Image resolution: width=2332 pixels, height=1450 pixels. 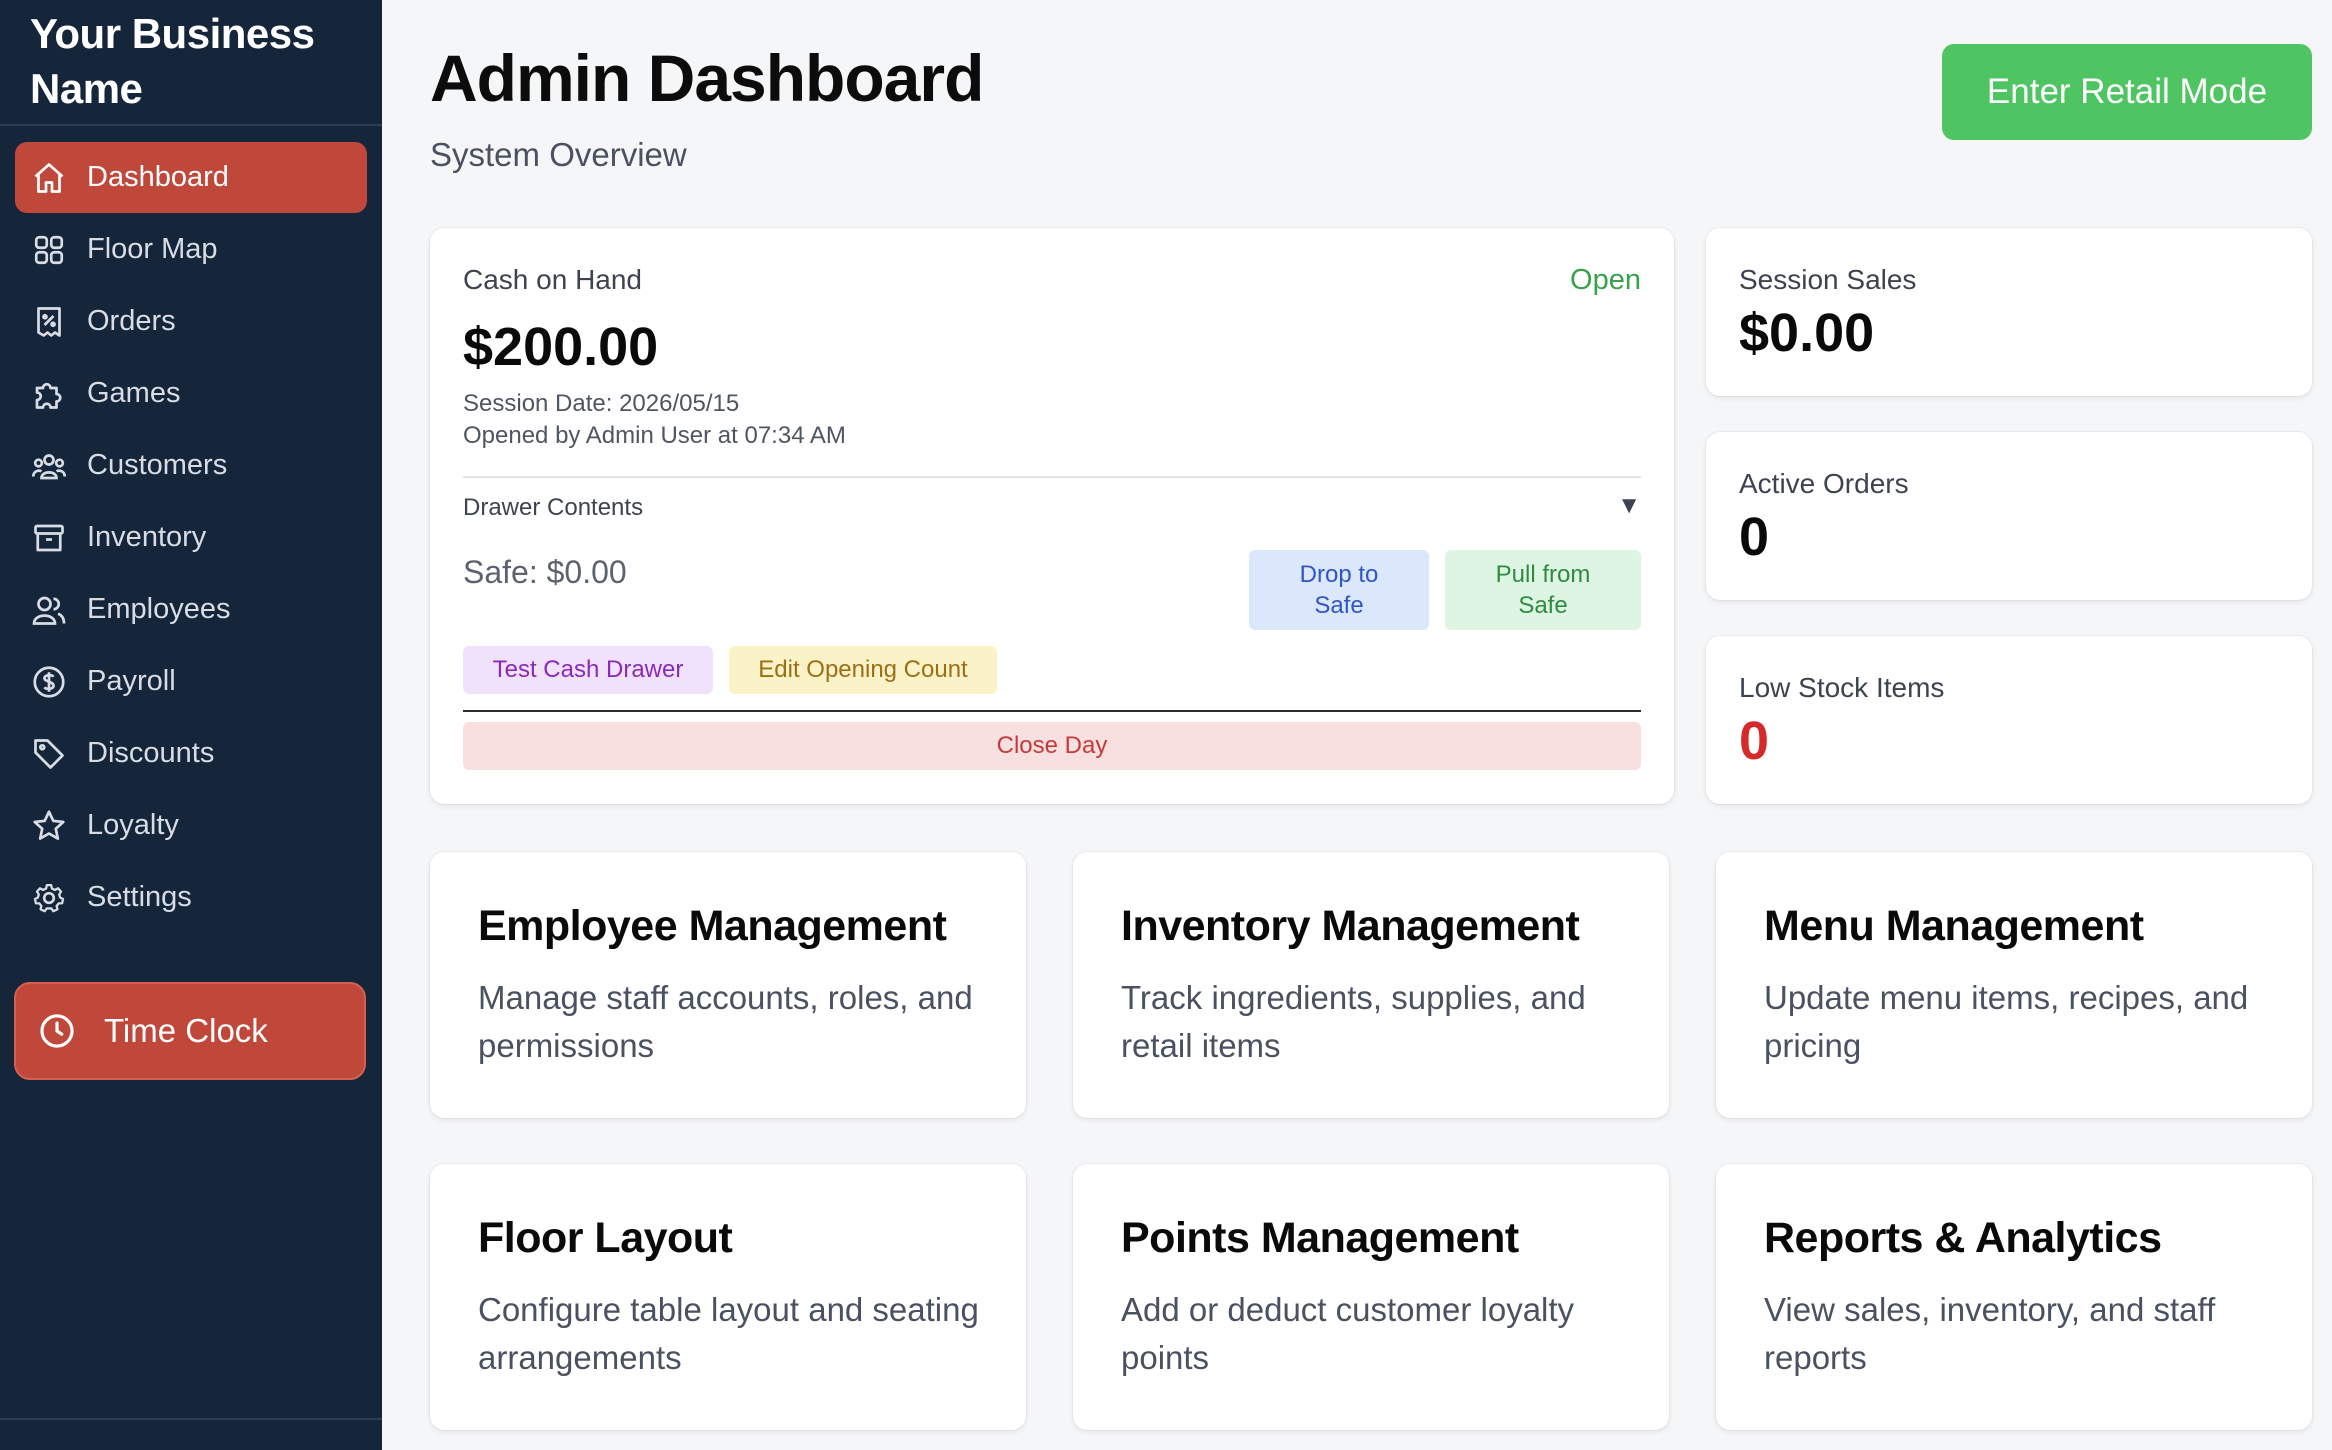 What do you see at coordinates (49, 394) in the screenshot?
I see `puzzle-icon` at bounding box center [49, 394].